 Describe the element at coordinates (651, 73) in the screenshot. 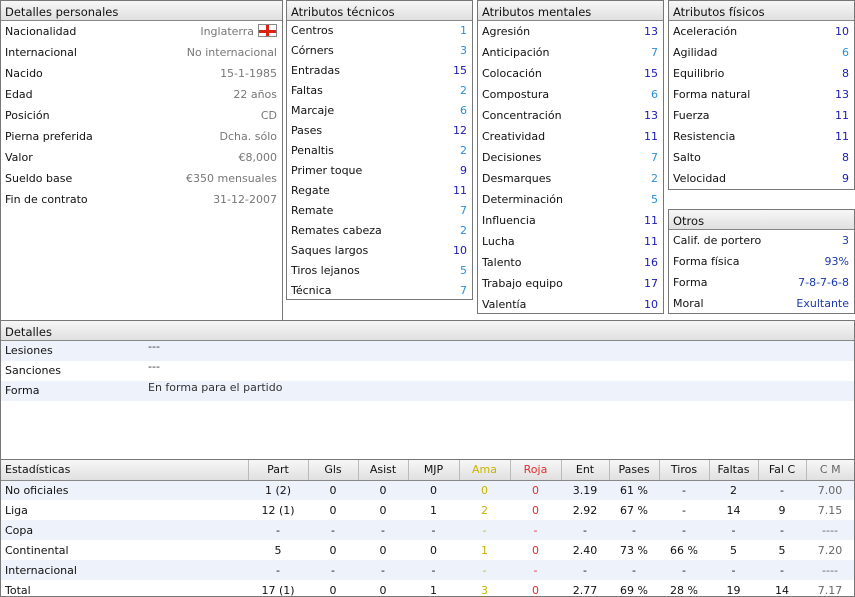

I see `attribute-value: 15` at that location.